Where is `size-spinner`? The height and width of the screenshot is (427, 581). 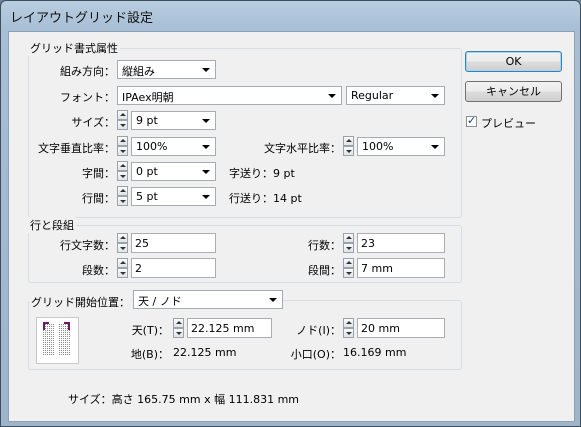
size-spinner is located at coordinates (122, 120).